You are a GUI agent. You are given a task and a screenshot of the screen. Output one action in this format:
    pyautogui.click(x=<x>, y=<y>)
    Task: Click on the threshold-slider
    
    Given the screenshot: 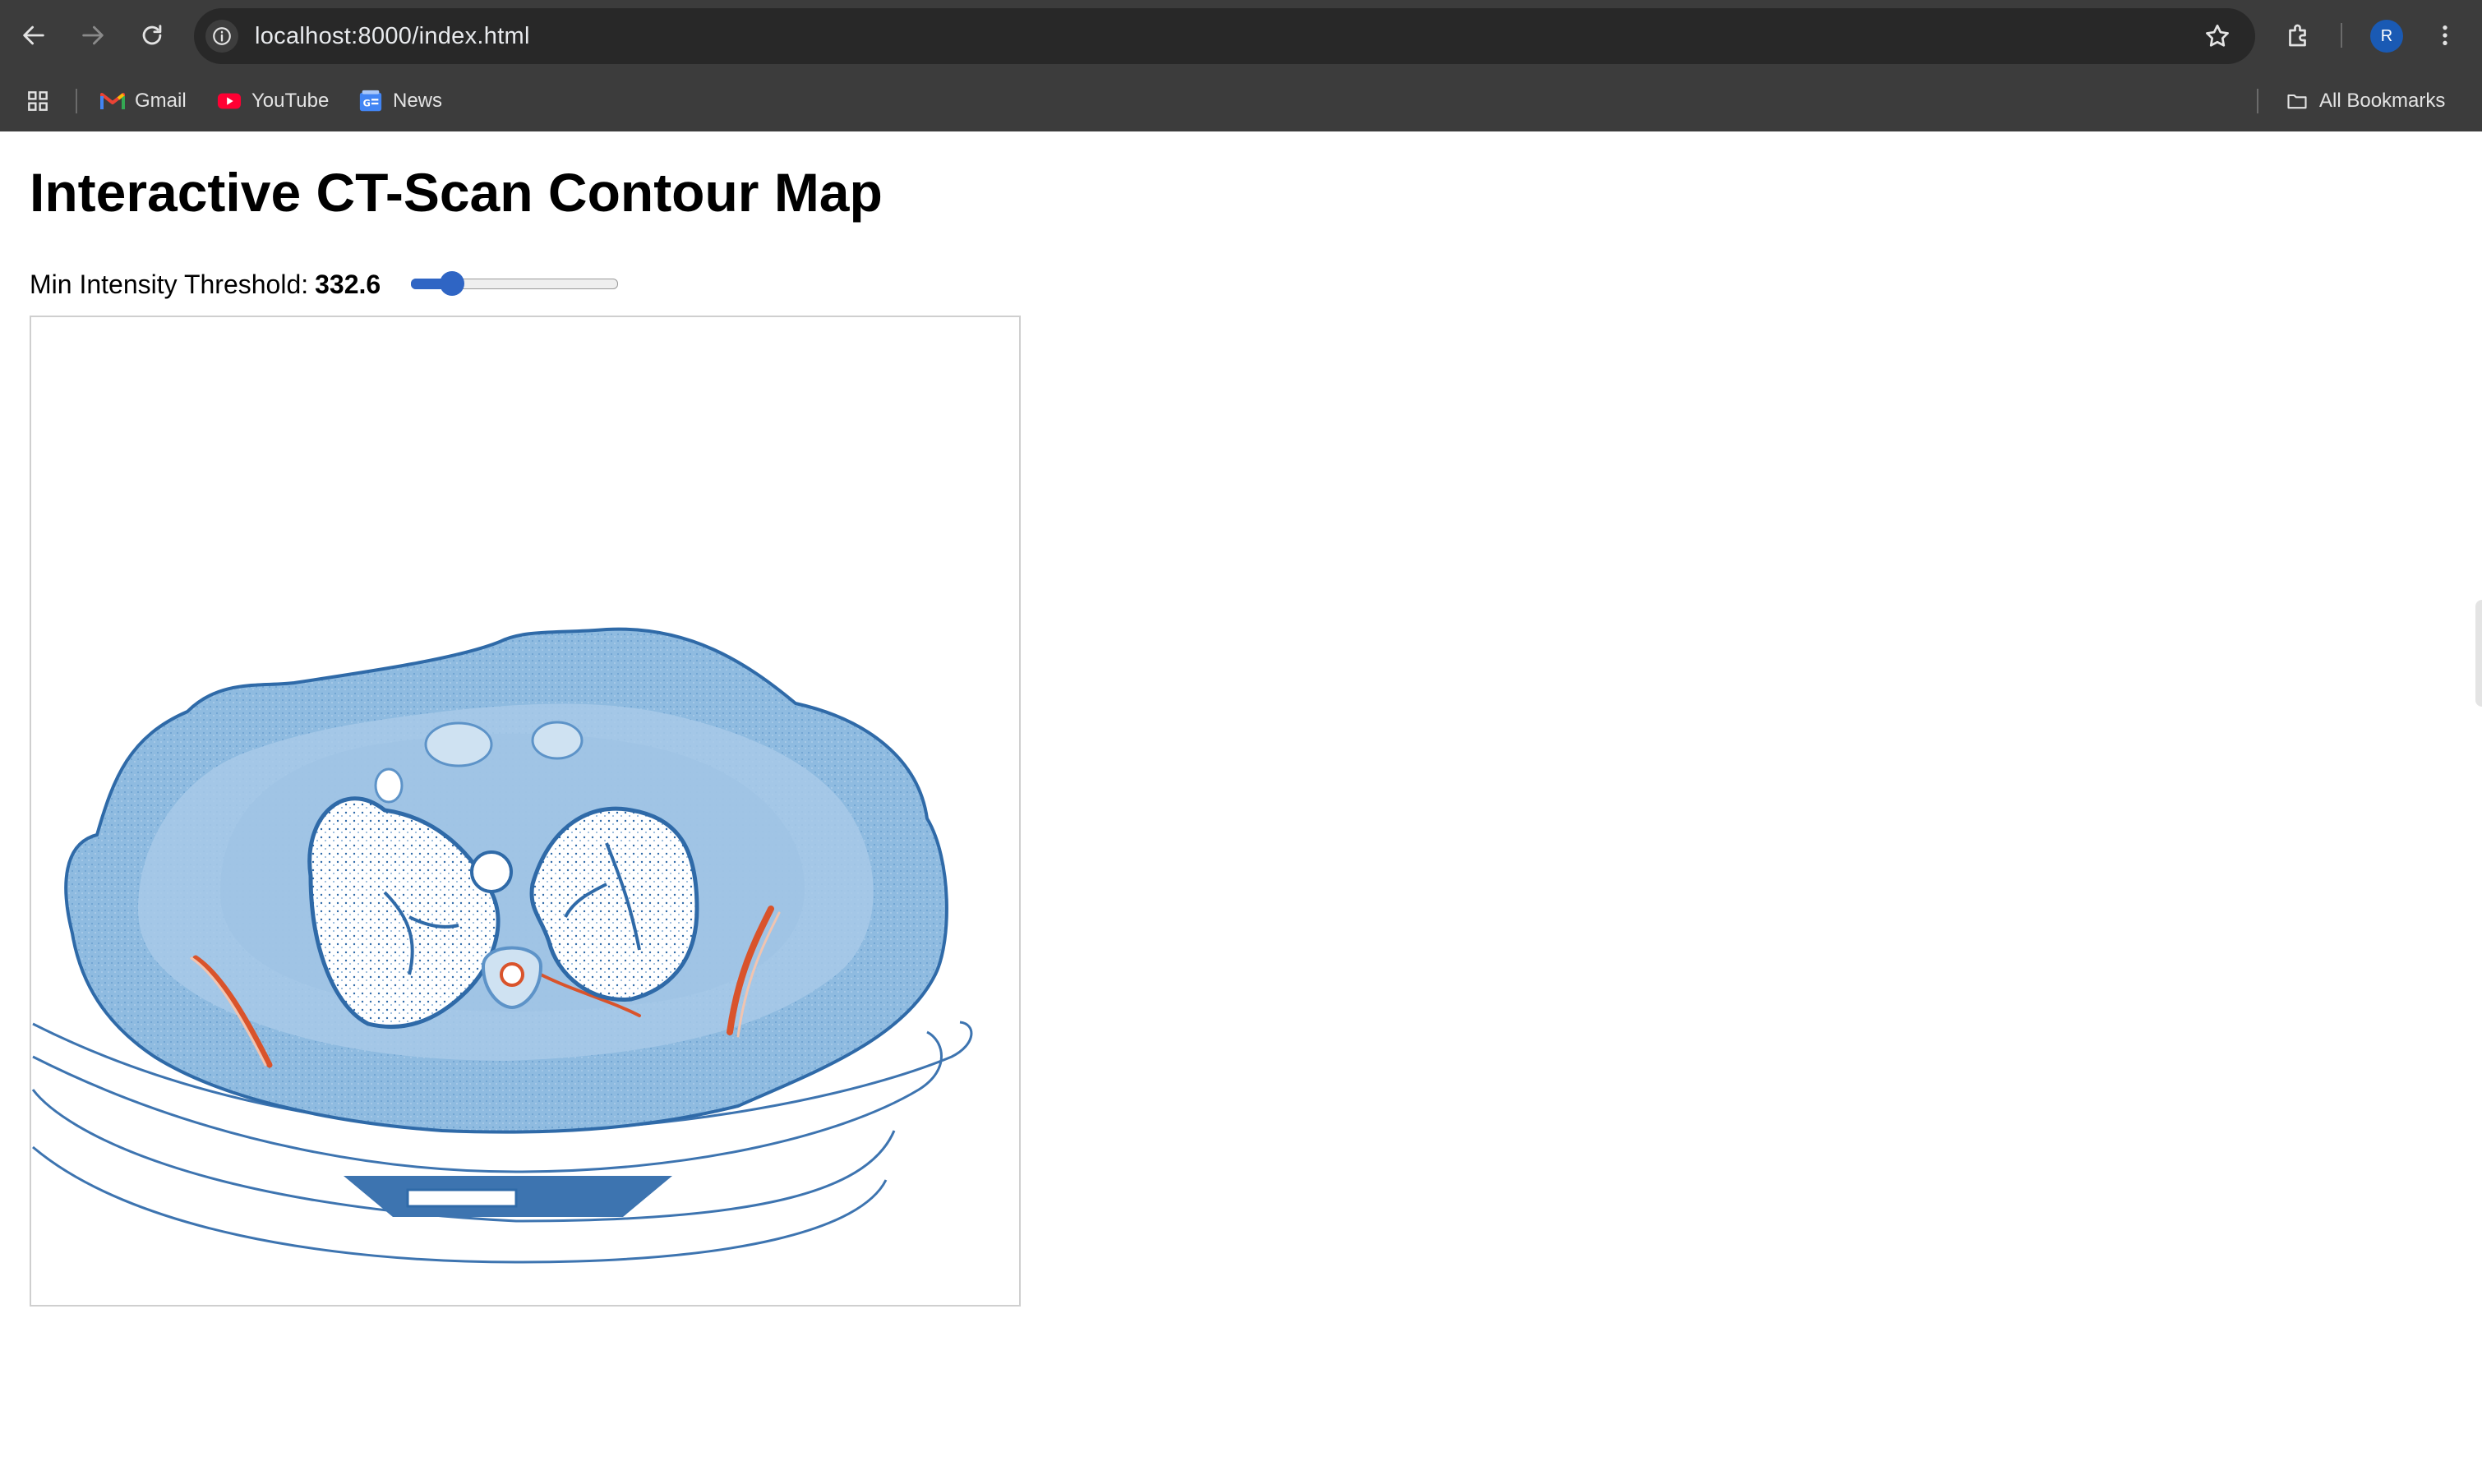 What is the action you would take?
    pyautogui.click(x=514, y=284)
    